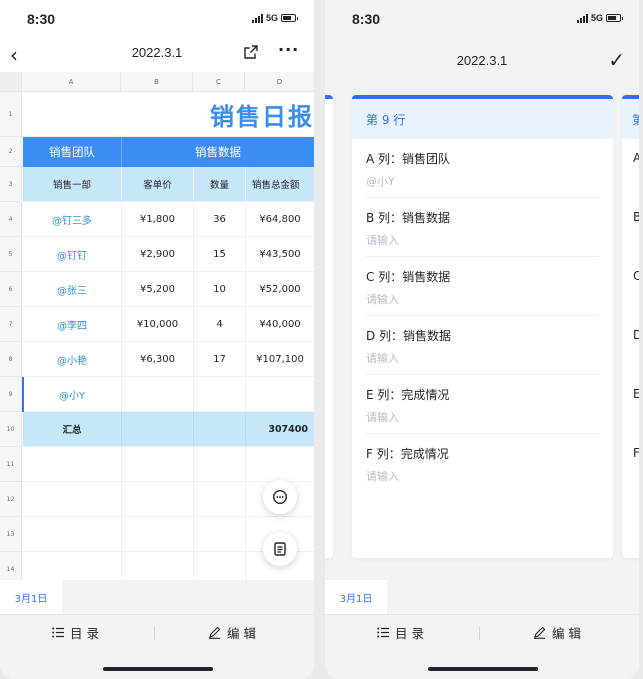  Describe the element at coordinates (10, 152) in the screenshot. I see `row-header: 2` at that location.